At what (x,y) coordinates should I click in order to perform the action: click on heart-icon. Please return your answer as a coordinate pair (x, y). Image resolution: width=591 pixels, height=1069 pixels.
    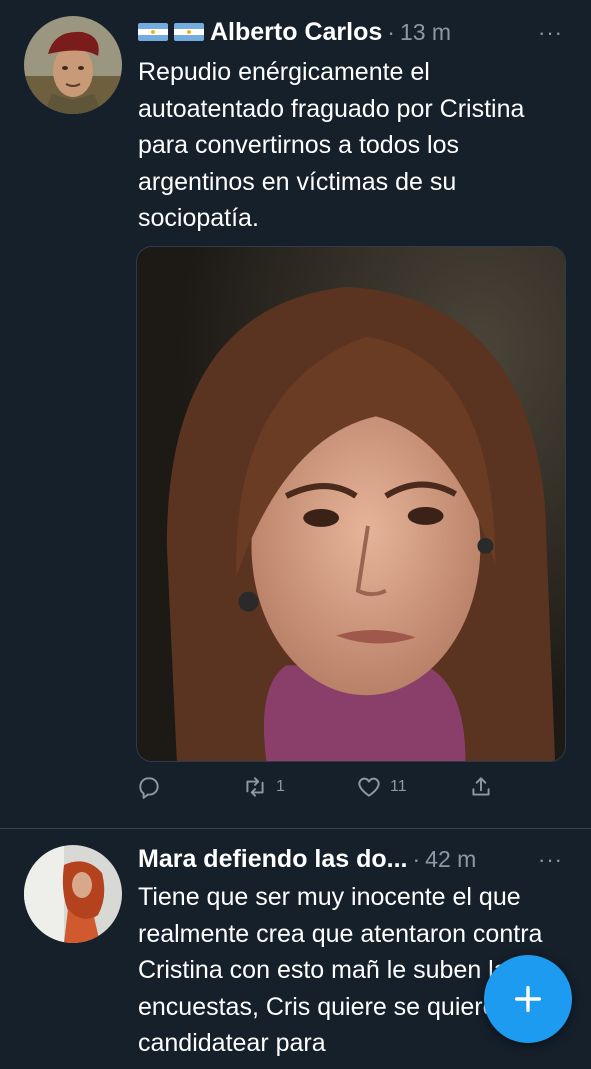
    Looking at the image, I should click on (369, 787).